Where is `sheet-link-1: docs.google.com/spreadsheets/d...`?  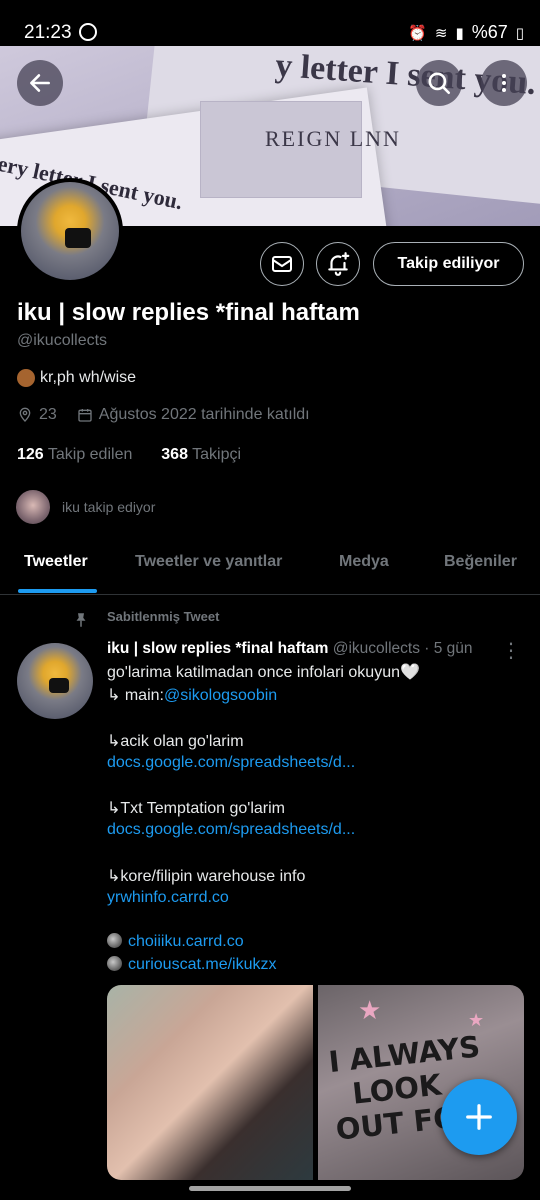
sheet-link-1: docs.google.com/spreadsheets/d... is located at coordinates (231, 763).